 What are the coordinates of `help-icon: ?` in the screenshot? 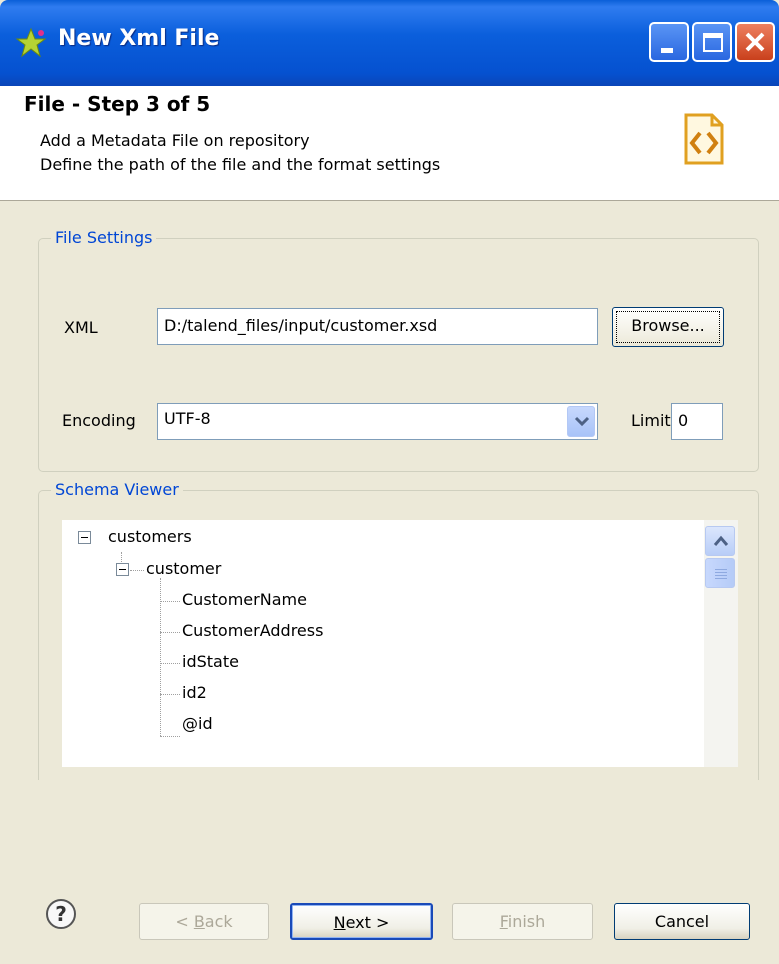 It's located at (61, 914).